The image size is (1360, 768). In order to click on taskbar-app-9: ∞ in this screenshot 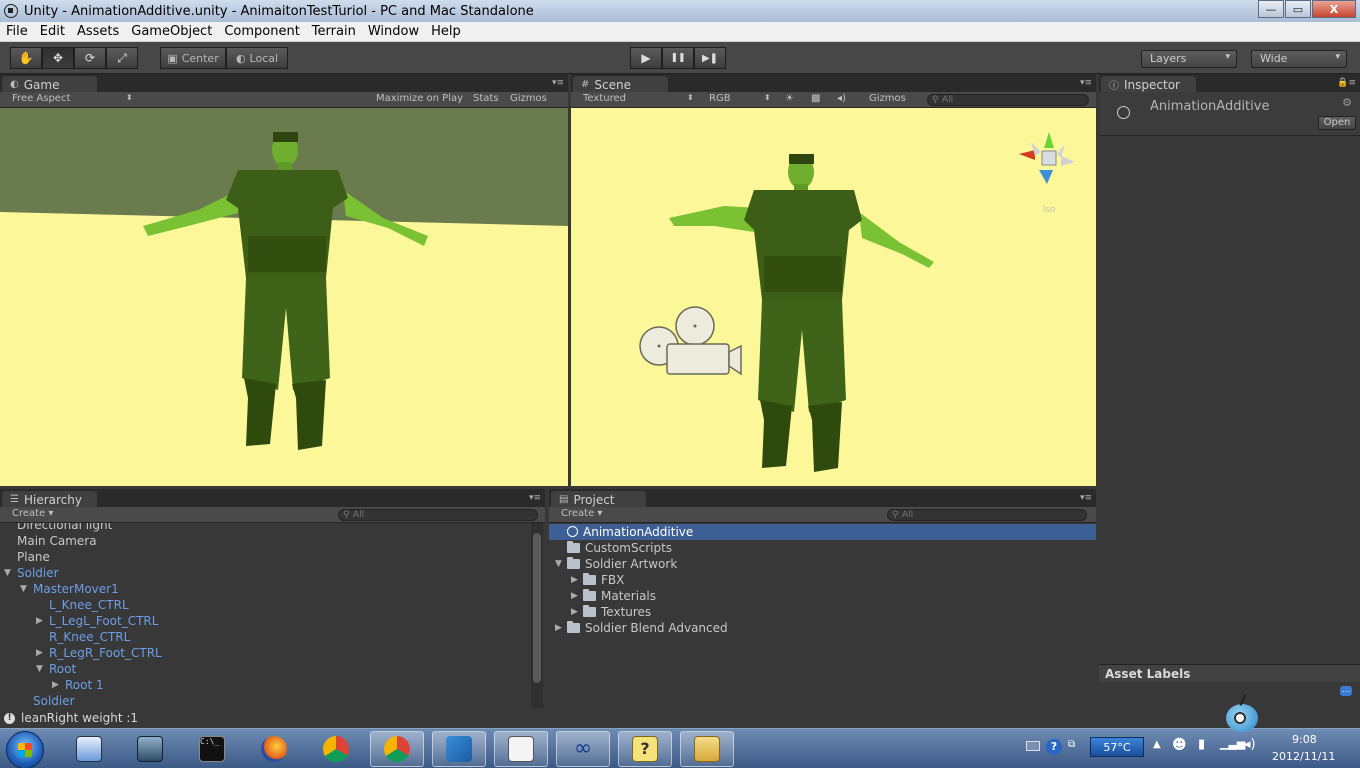, I will do `click(583, 749)`.